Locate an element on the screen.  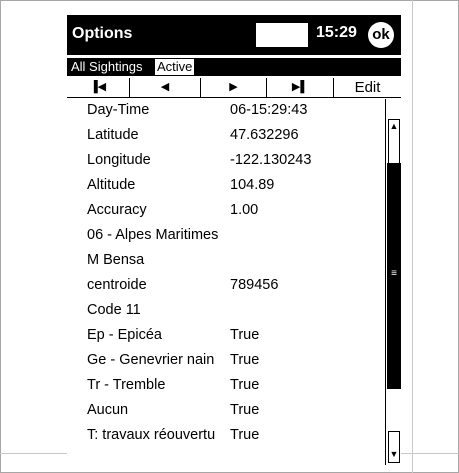
previous-button: ◀ is located at coordinates (165, 87).